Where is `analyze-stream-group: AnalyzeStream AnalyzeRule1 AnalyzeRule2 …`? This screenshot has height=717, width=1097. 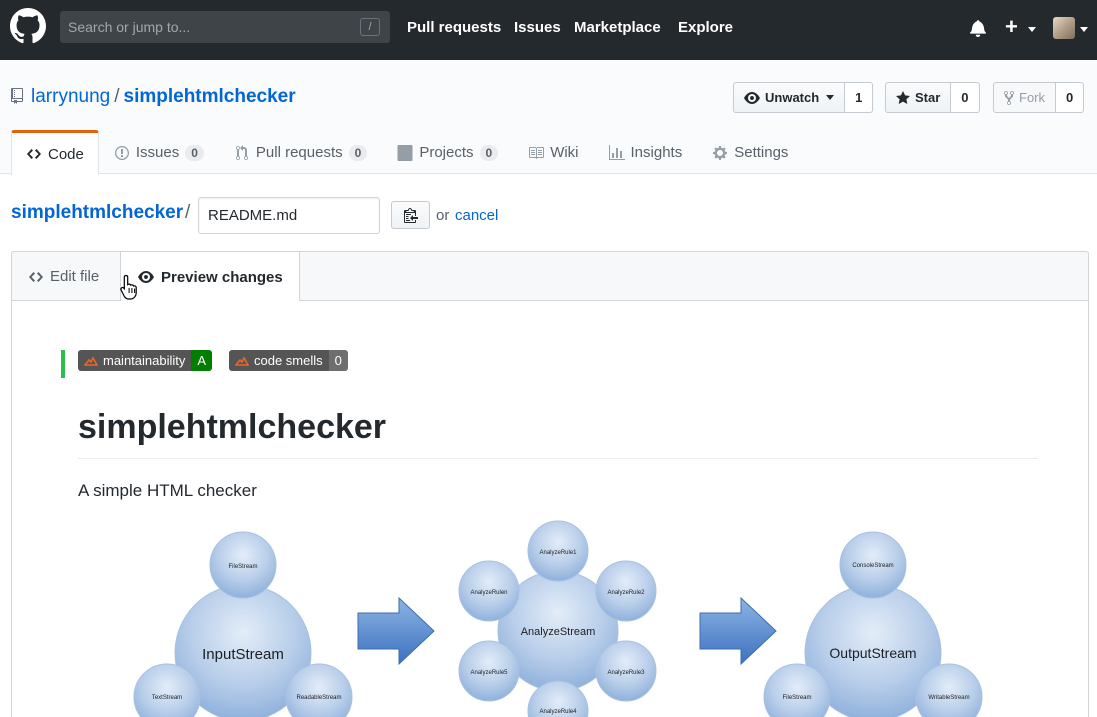
analyze-stream-group: AnalyzeStream AnalyzeRule1 AnalyzeRule2 … is located at coordinates (557, 618).